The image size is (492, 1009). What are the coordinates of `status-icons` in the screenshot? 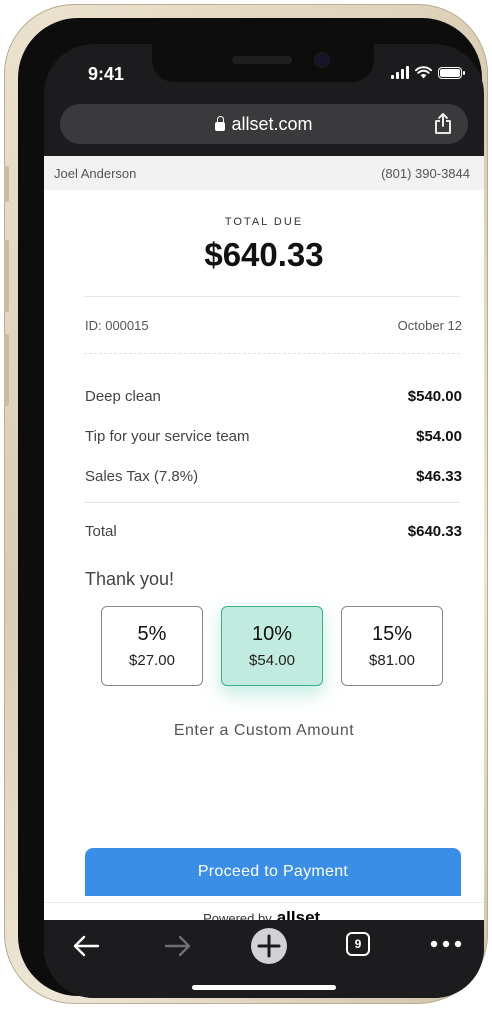 It's located at (428, 72).